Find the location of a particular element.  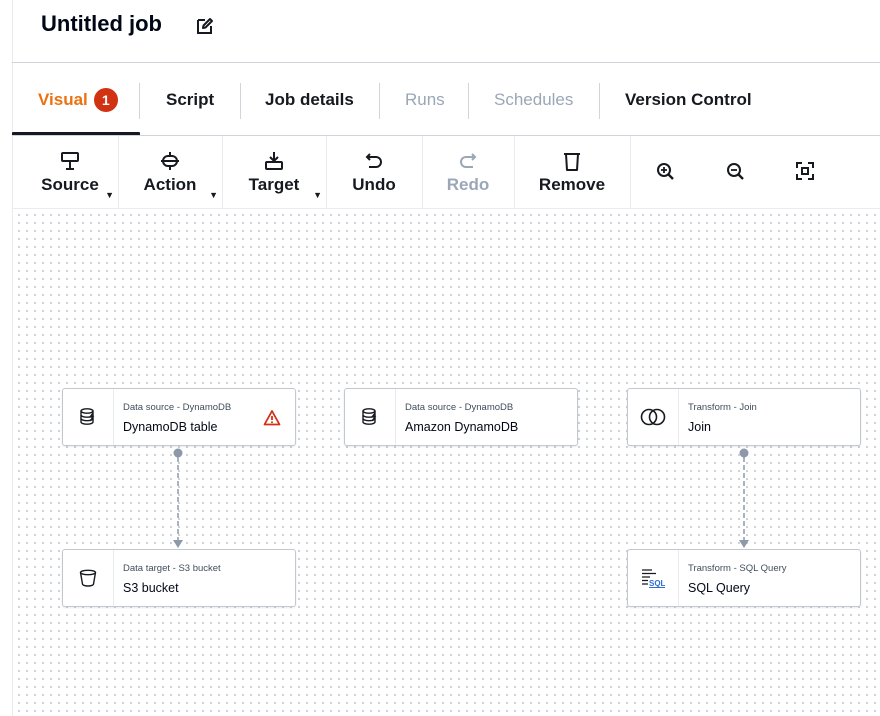

action-icon is located at coordinates (170, 161).